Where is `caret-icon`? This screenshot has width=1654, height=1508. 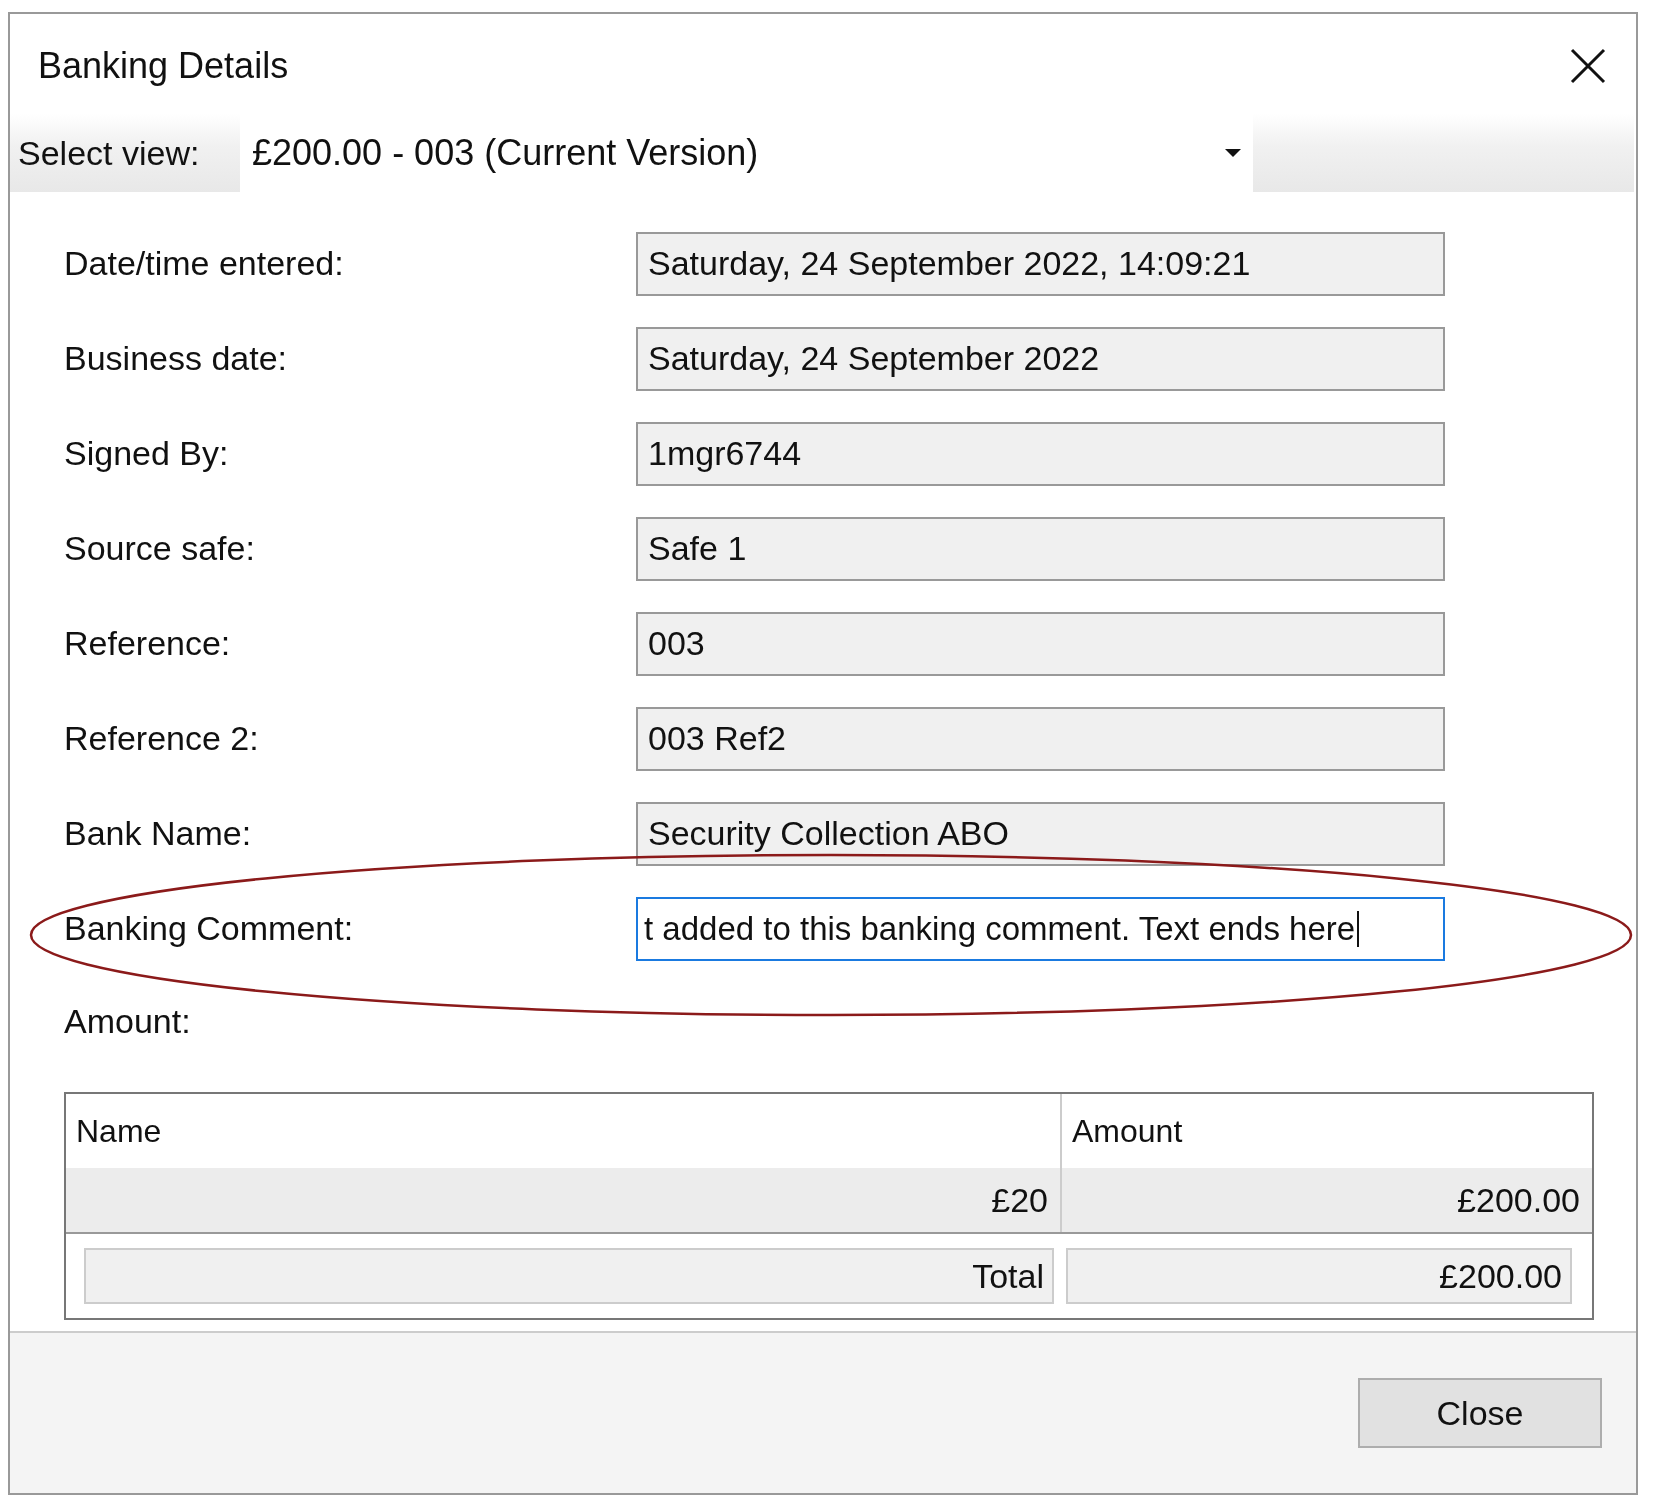 caret-icon is located at coordinates (1233, 153).